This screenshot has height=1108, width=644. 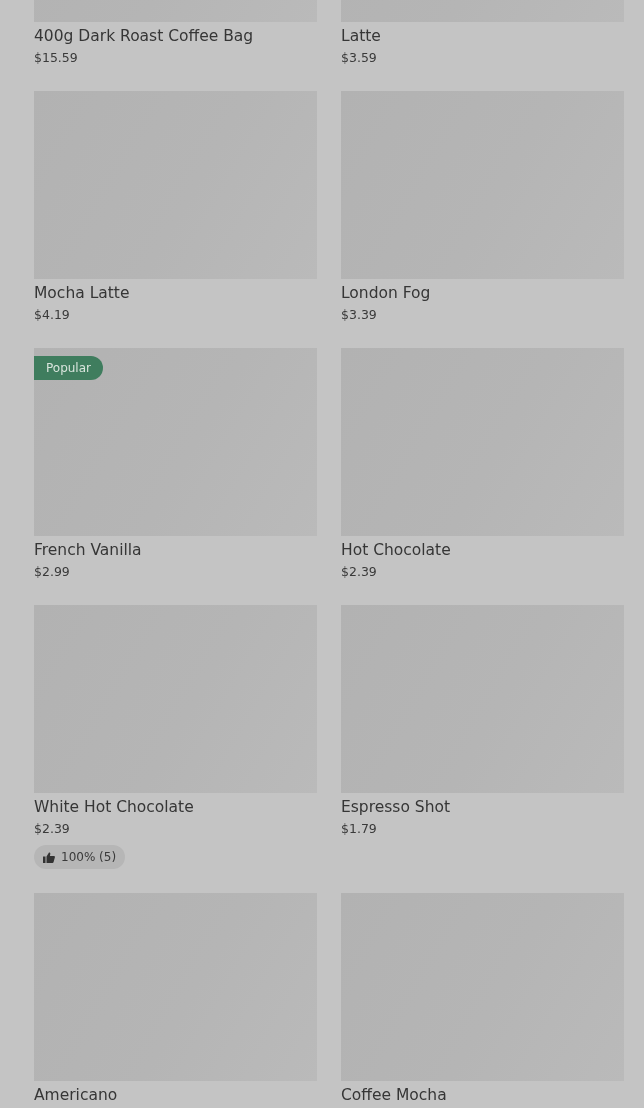 I want to click on product-name: Coffee Mocha, so click(x=394, y=1095).